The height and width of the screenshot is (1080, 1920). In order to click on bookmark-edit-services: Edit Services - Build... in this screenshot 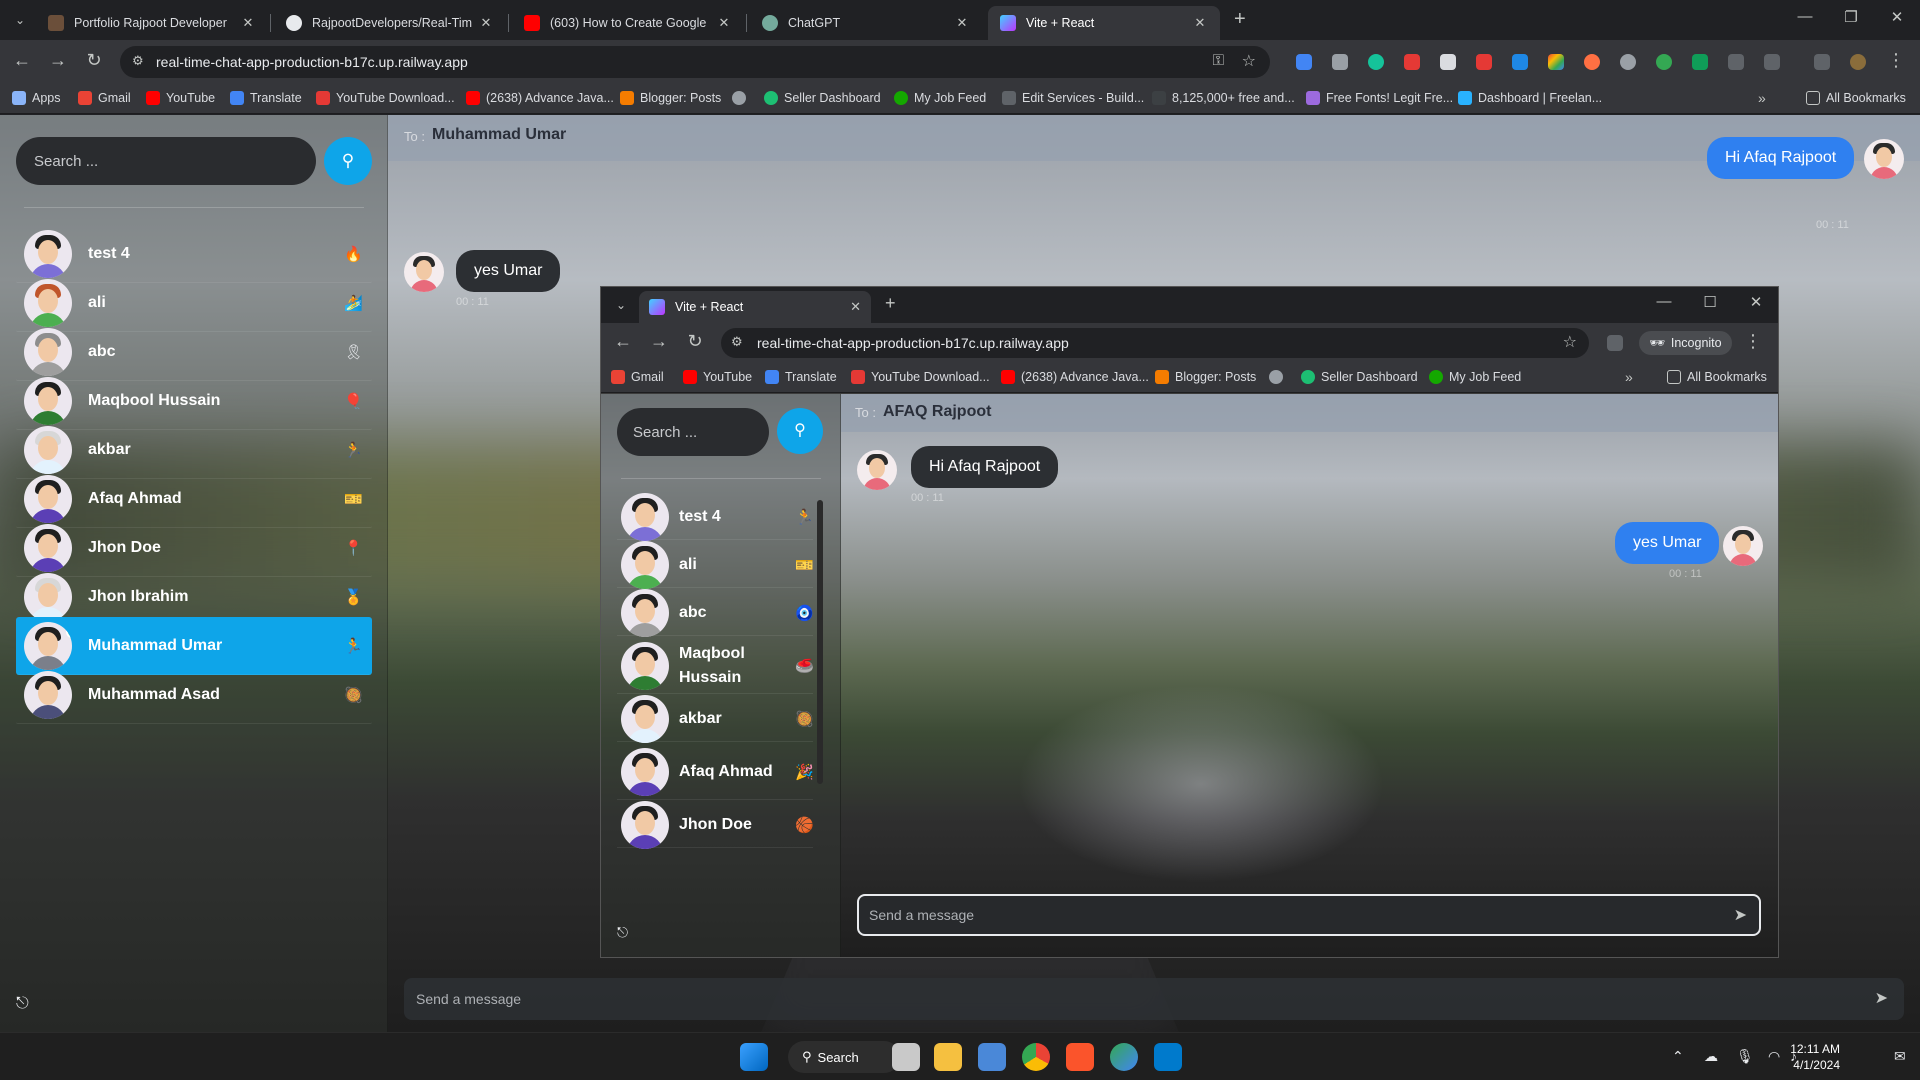, I will do `click(1073, 98)`.